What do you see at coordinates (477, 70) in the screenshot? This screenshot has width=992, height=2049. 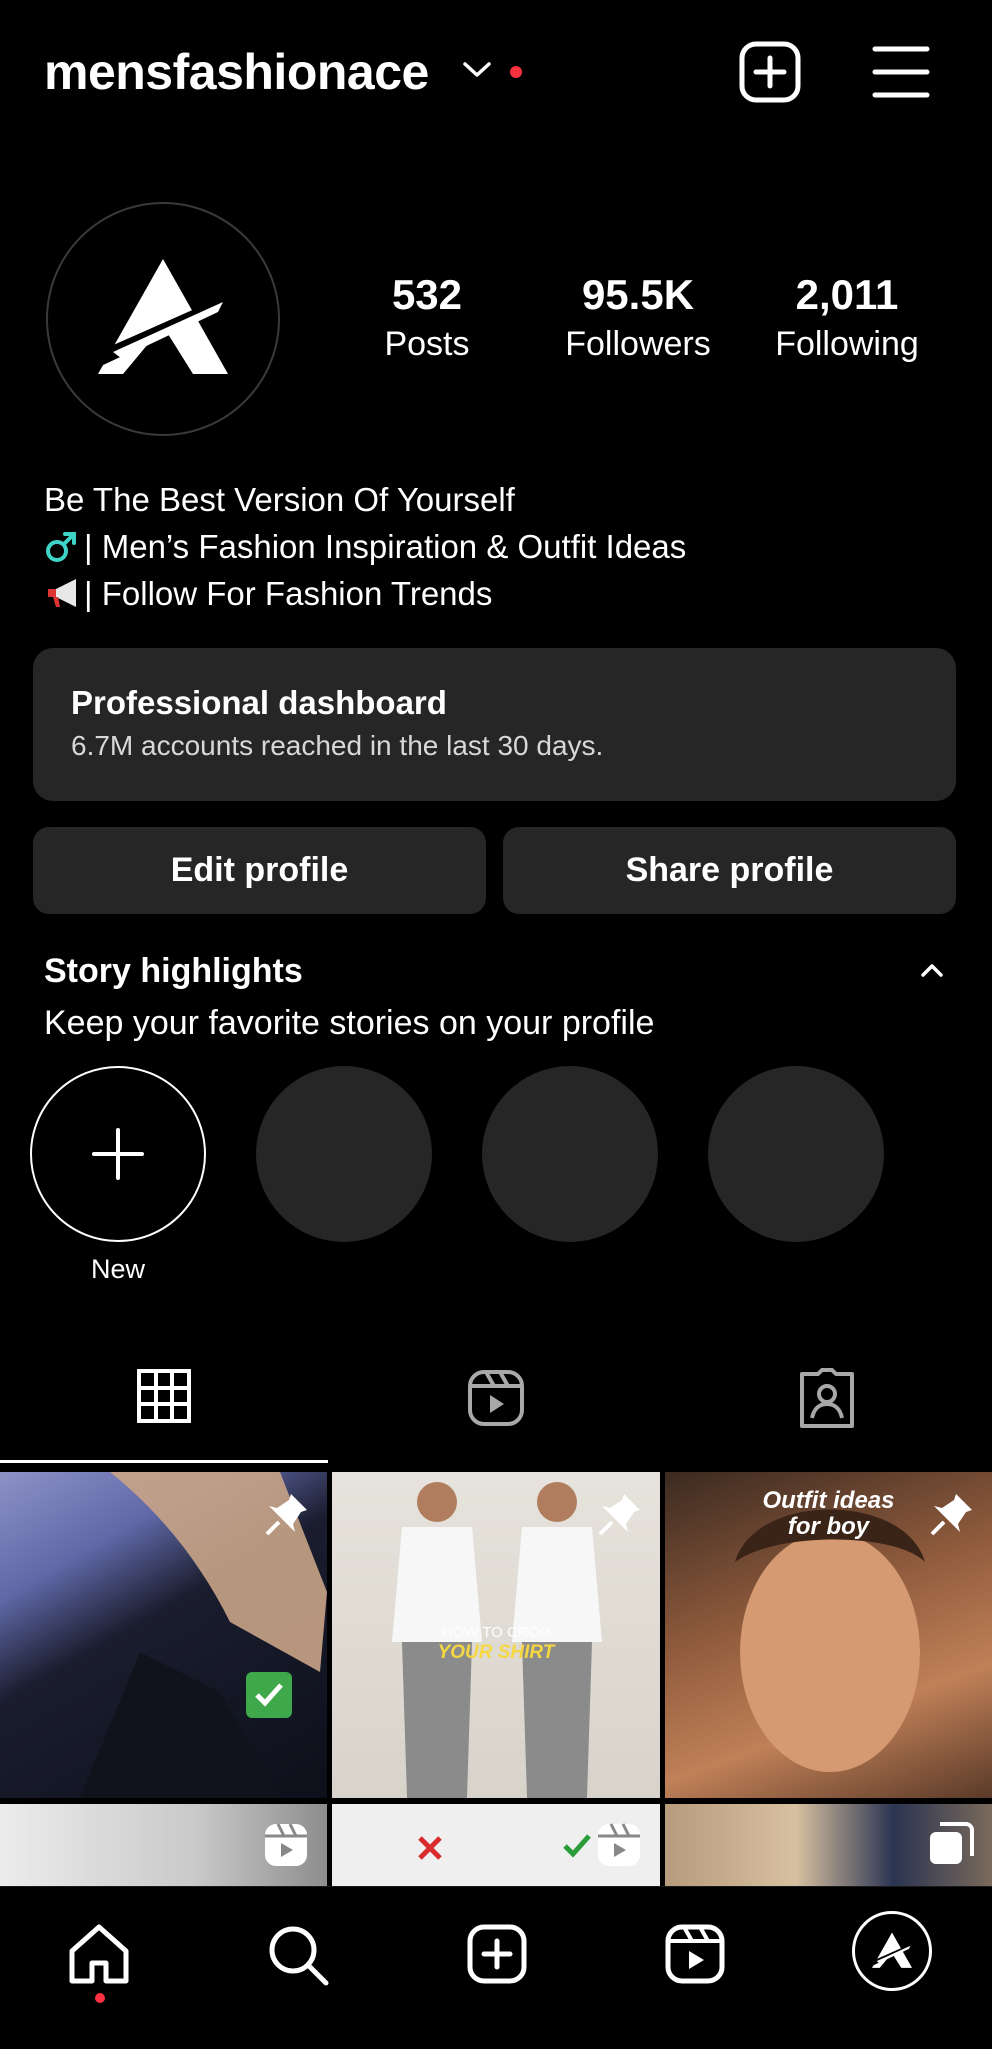 I see `chevron-down-icon` at bounding box center [477, 70].